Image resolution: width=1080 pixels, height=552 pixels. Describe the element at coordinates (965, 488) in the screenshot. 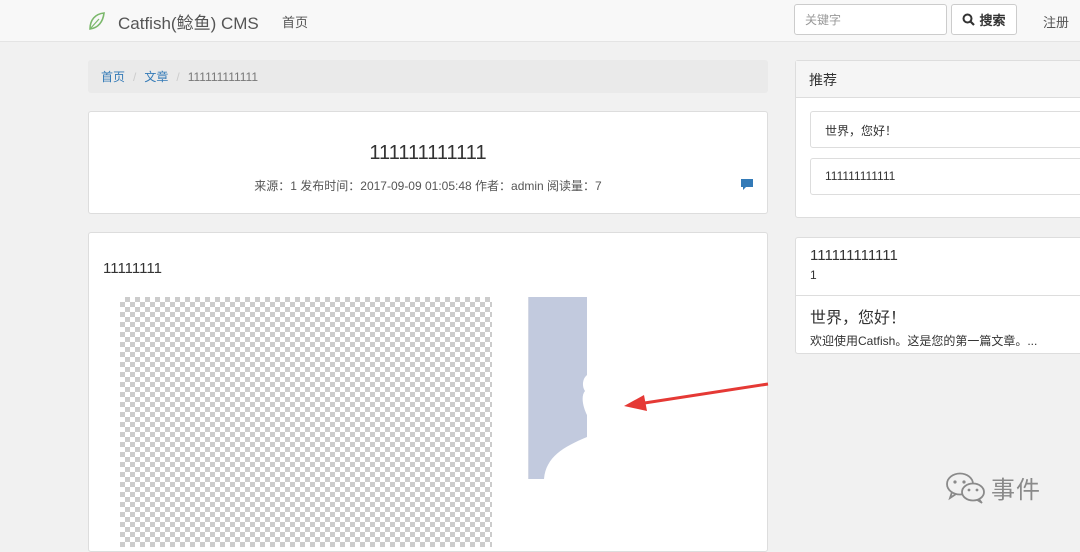

I see `wechat-icon` at that location.